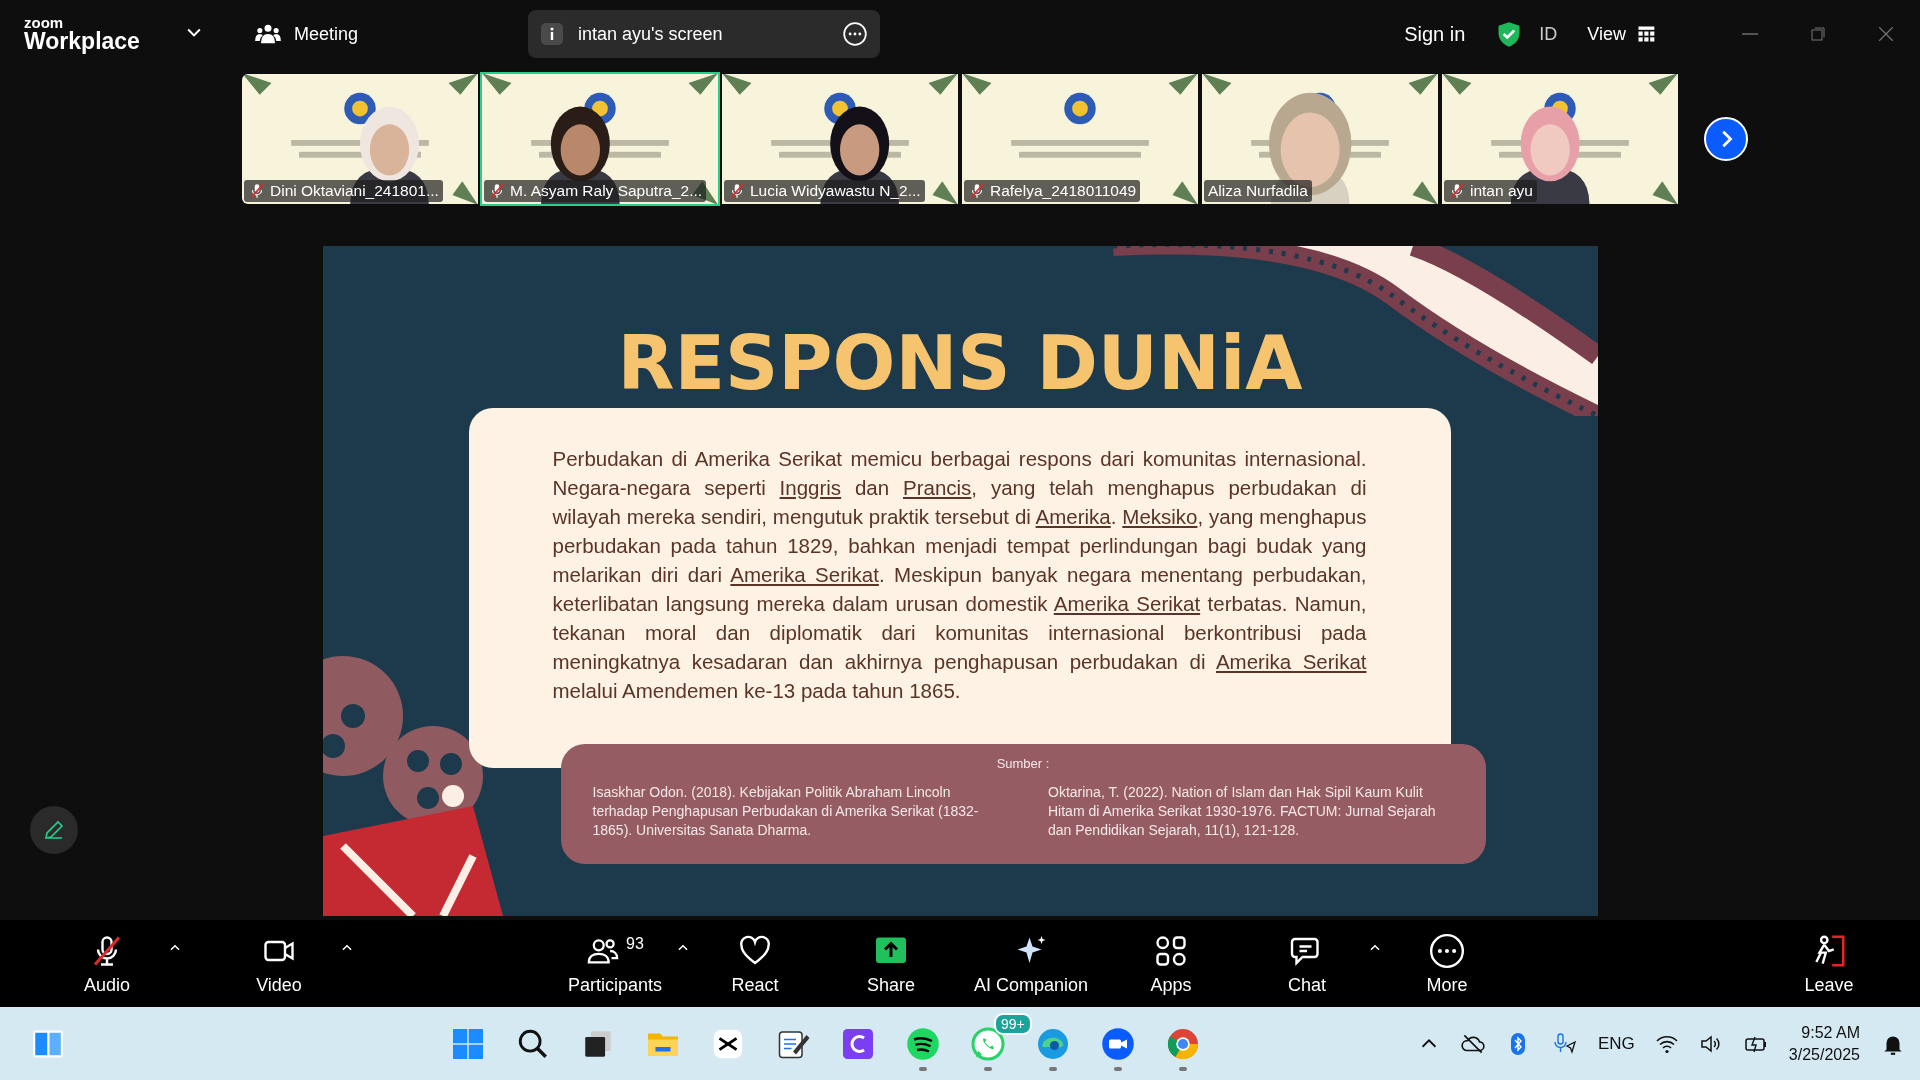 The width and height of the screenshot is (1920, 1080). Describe the element at coordinates (107, 963) in the screenshot. I see `audio-button: Audio` at that location.